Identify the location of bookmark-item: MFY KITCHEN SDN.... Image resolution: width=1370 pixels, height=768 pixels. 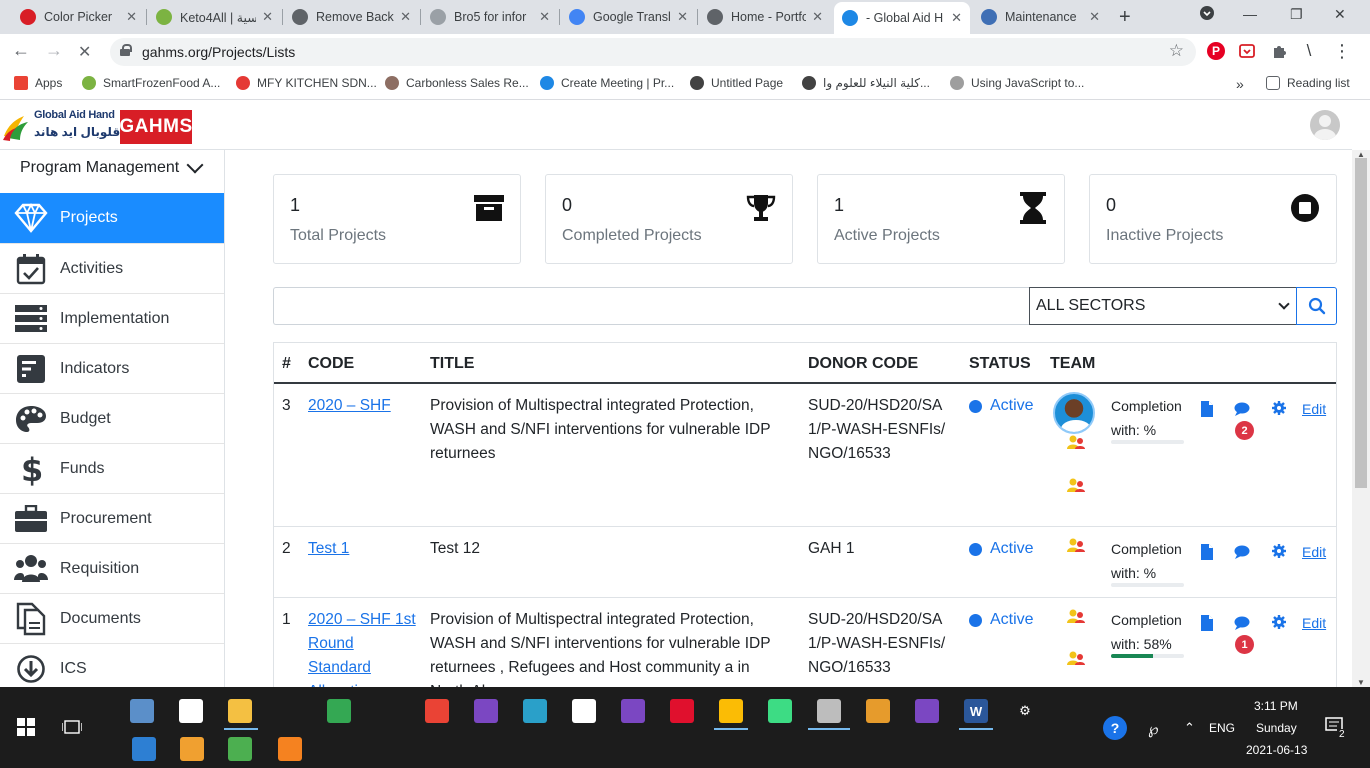
(306, 83).